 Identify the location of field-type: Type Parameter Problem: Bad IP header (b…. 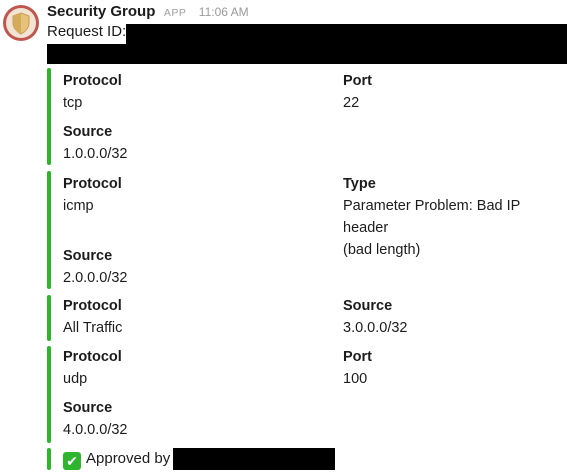
(455, 217).